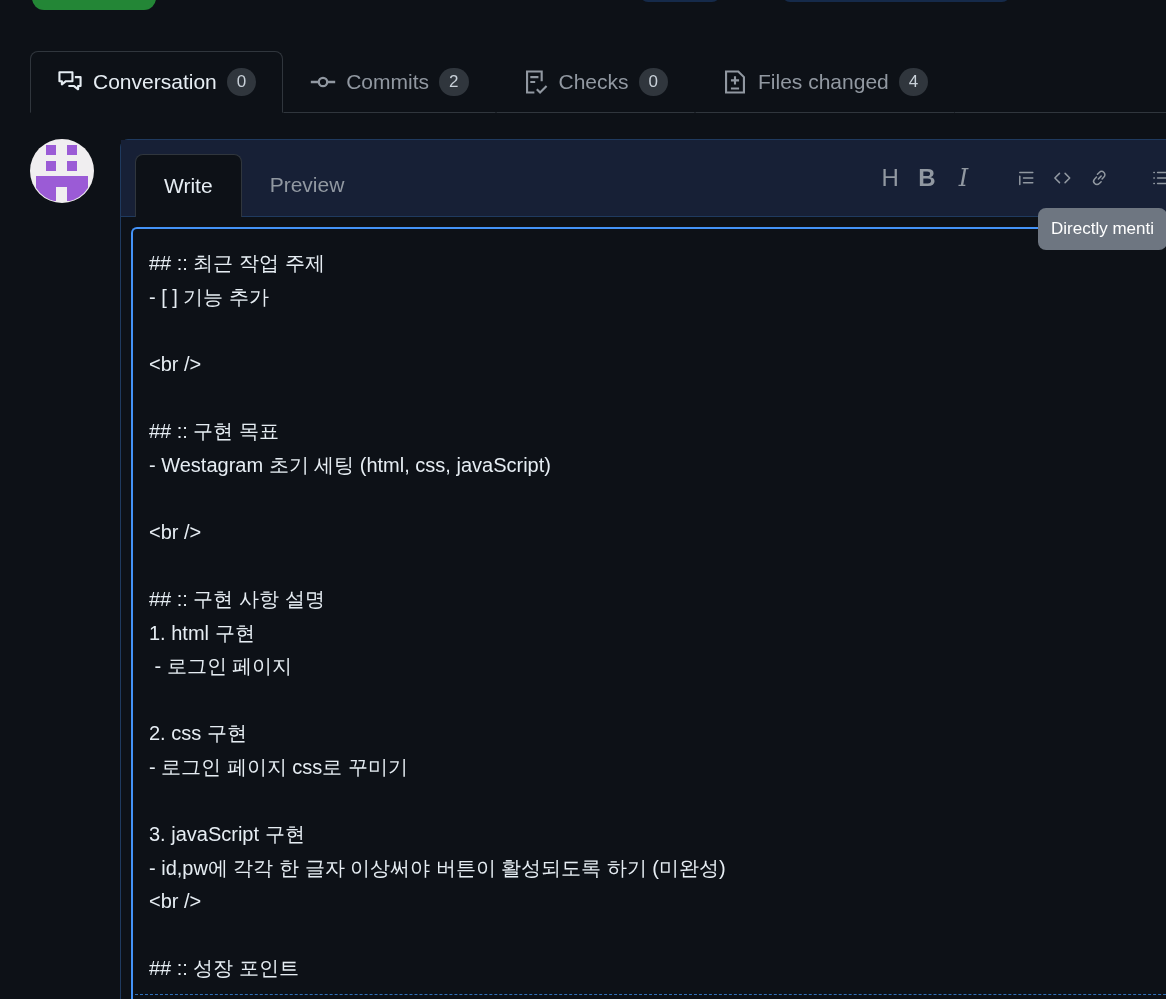 The image size is (1166, 999). Describe the element at coordinates (963, 178) in the screenshot. I see `italic-button: I` at that location.